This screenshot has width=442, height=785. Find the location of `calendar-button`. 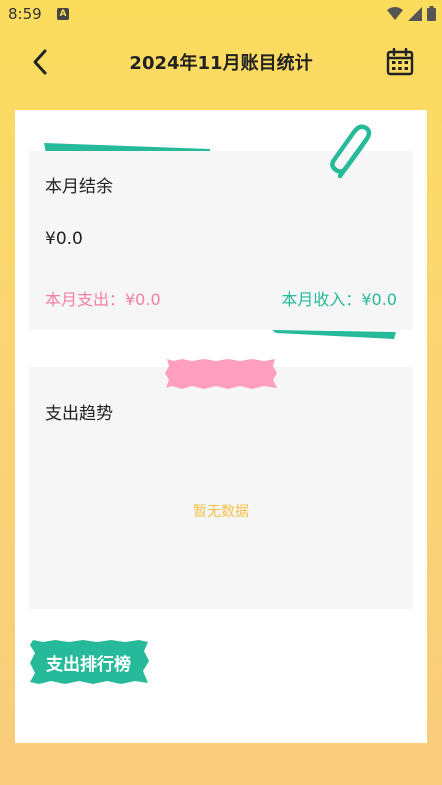

calendar-button is located at coordinates (400, 62).